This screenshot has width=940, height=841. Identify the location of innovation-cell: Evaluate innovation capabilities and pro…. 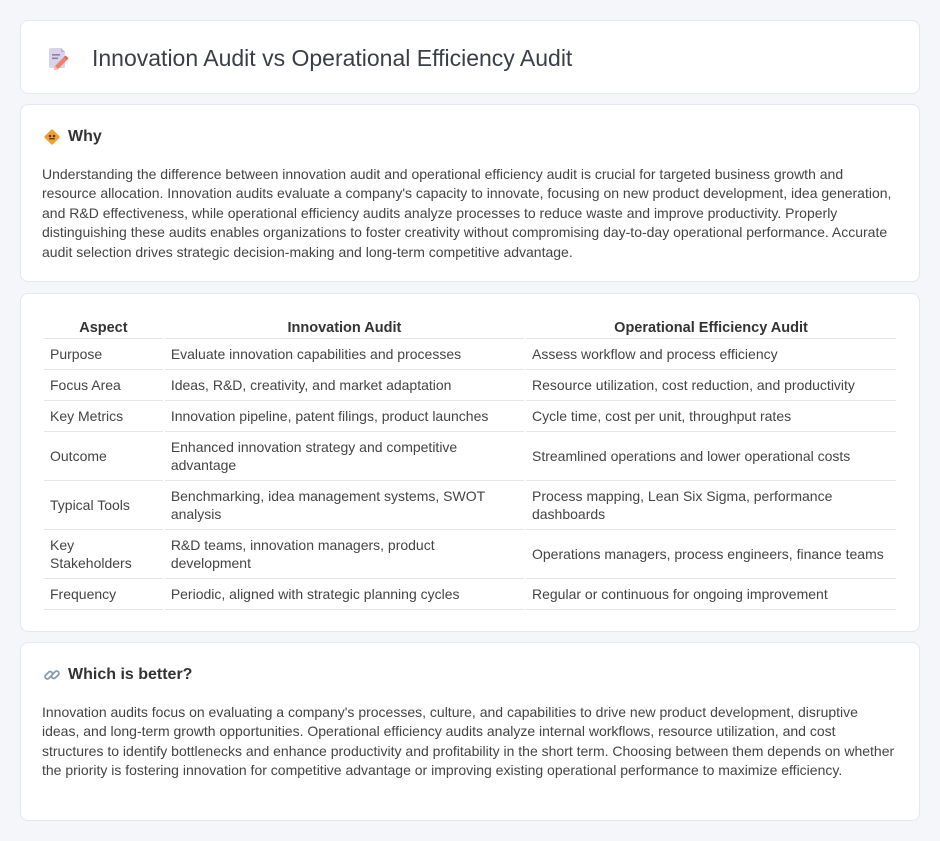
(344, 354).